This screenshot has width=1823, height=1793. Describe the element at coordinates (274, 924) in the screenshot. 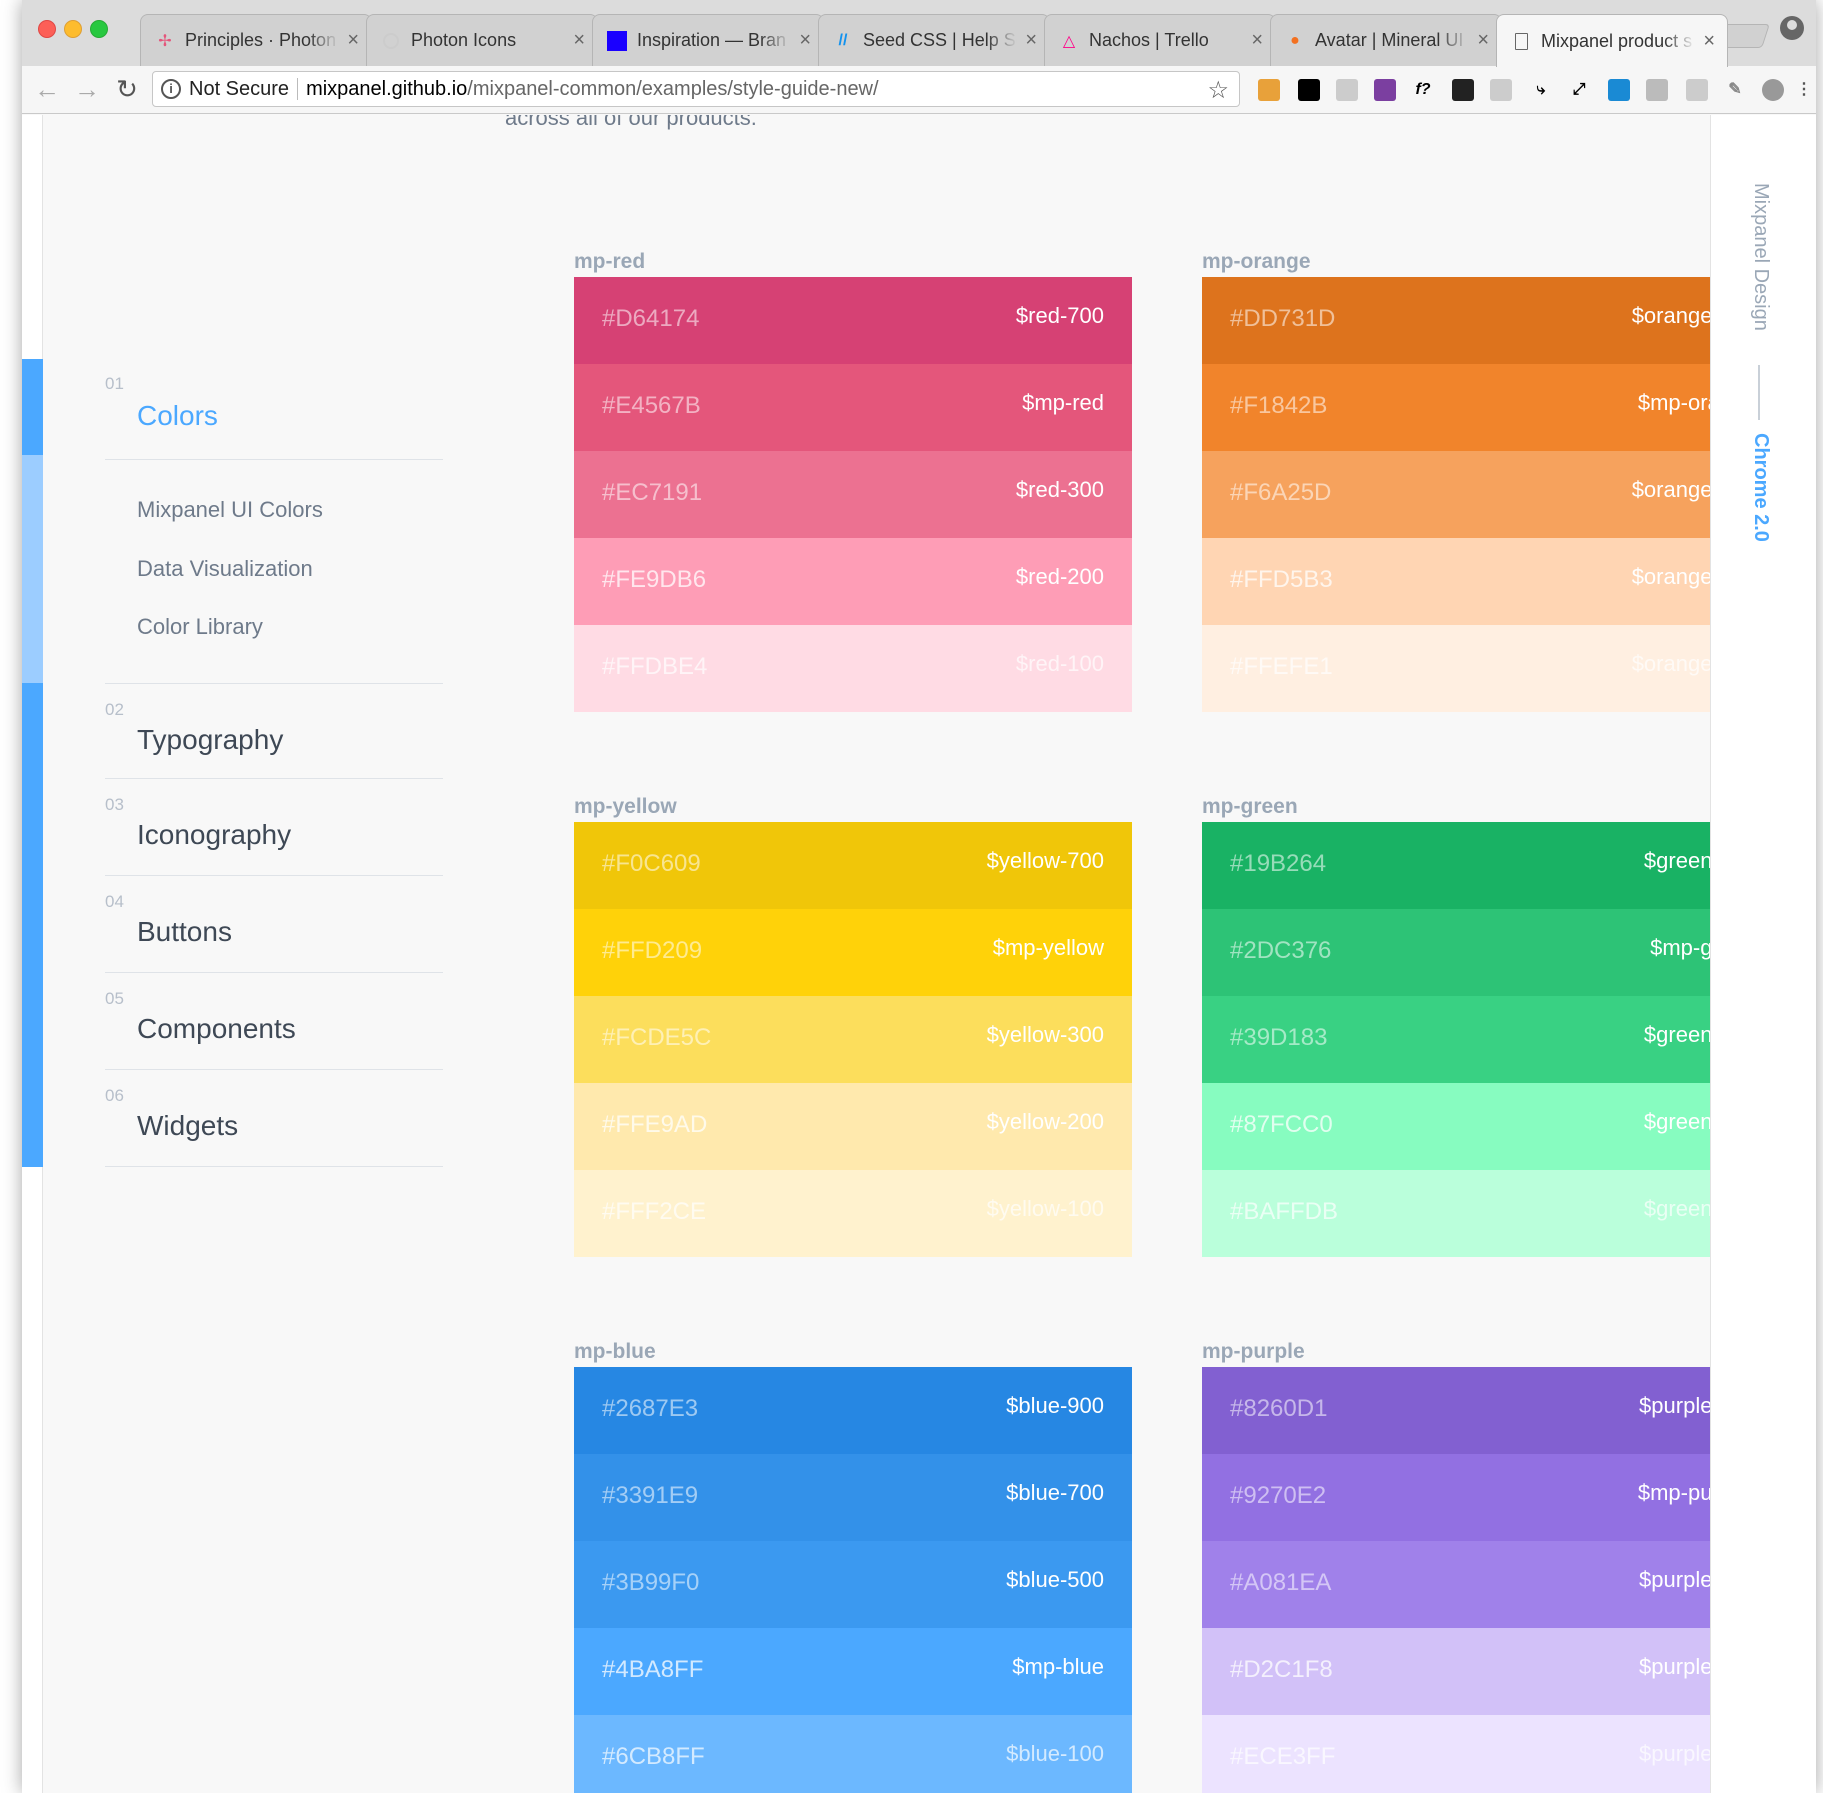

I see `nav-section-buttons: 04 Buttons` at that location.